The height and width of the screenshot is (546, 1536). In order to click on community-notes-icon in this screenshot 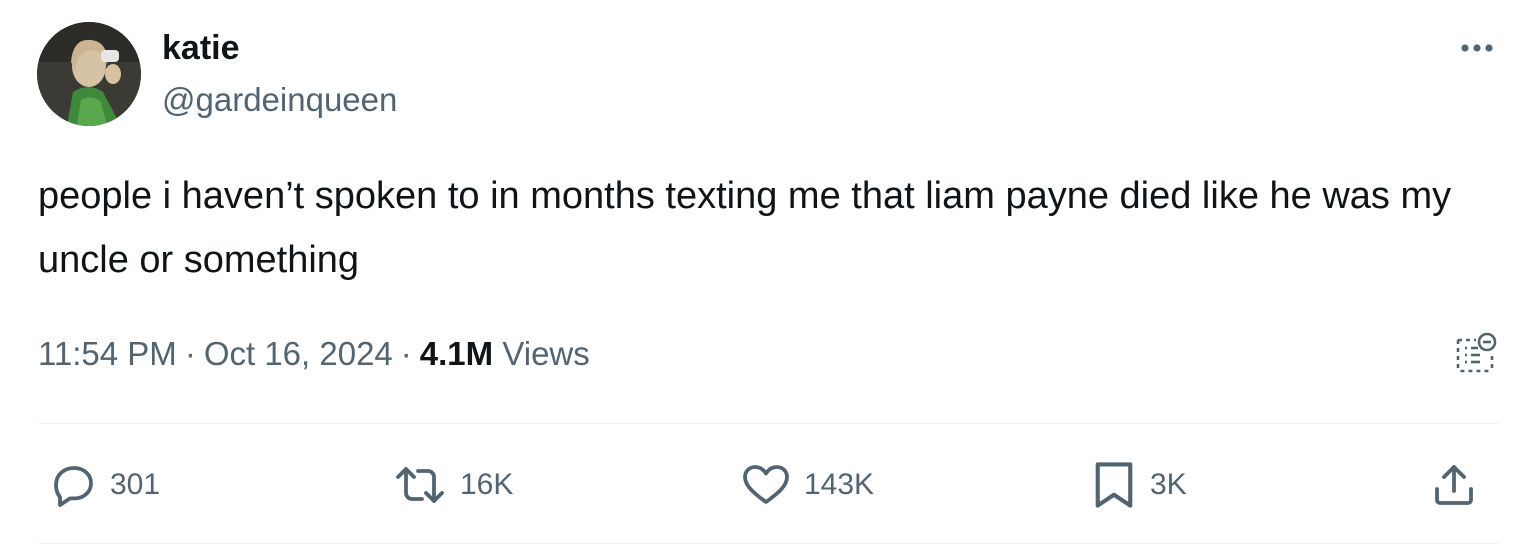, I will do `click(1476, 352)`.